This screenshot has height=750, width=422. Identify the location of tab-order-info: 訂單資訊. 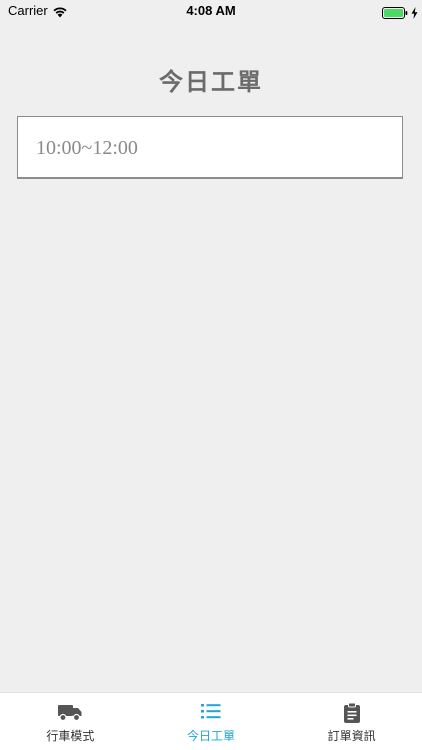
(351, 721).